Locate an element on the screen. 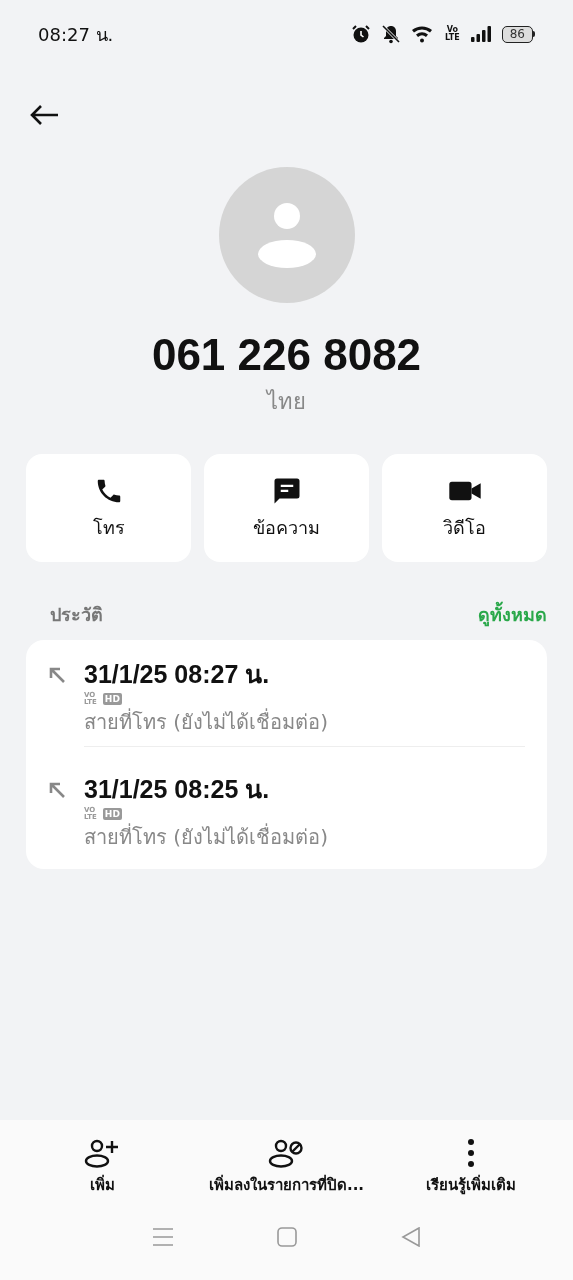 This screenshot has height=1280, width=573. more-icon is located at coordinates (470, 1153).